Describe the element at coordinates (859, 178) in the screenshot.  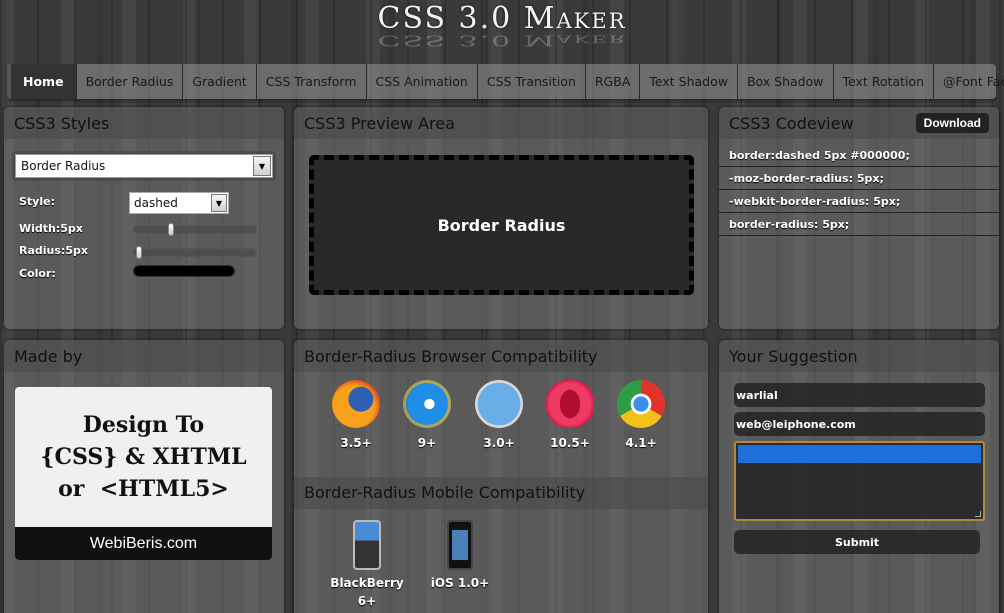
I see `code-line: -moz-border-radius: 5px;` at that location.